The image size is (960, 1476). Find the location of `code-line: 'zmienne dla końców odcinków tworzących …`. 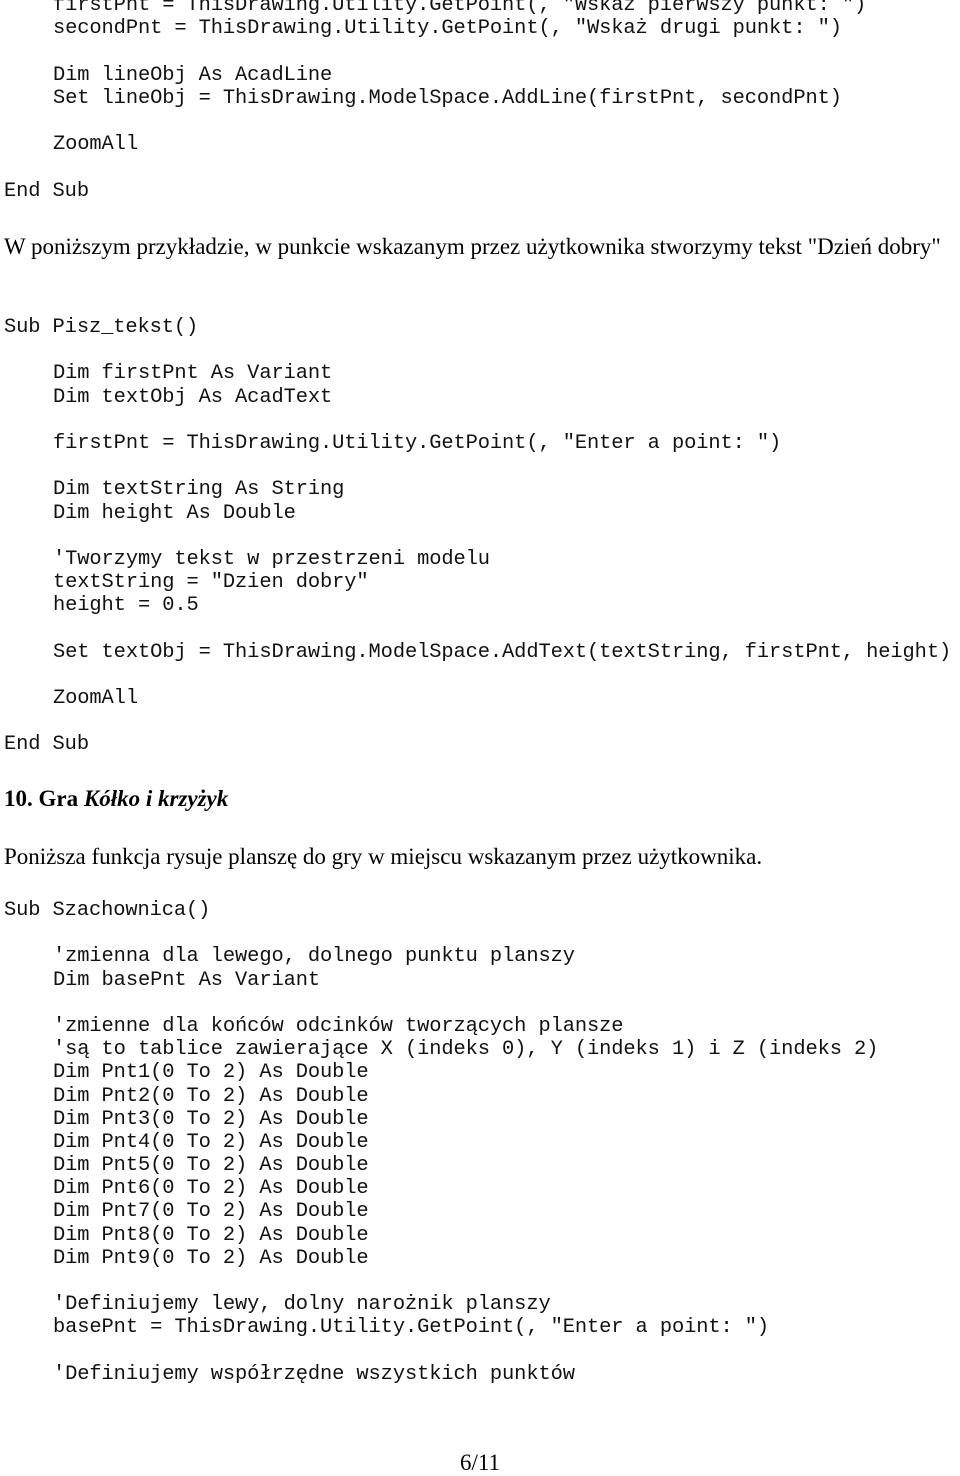

code-line: 'zmienne dla końców odcinków tworzących … is located at coordinates (338, 1026).